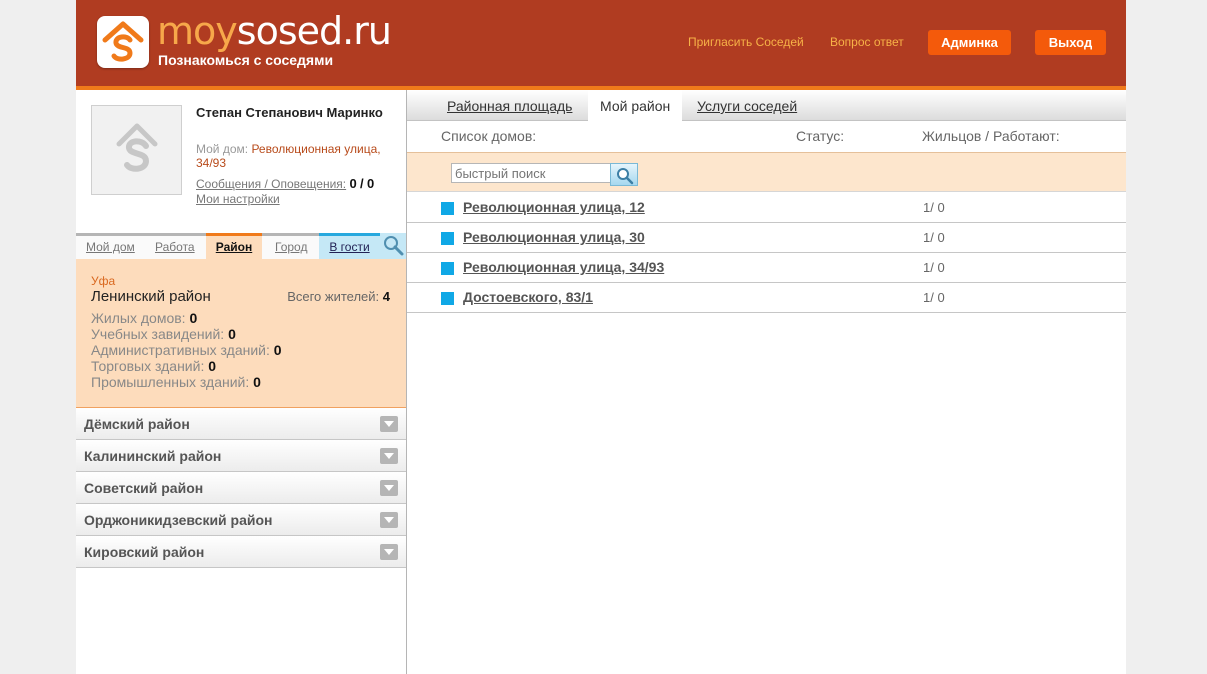 The height and width of the screenshot is (674, 1207). What do you see at coordinates (528, 297) in the screenshot?
I see `house-link: Достоевского, 83/1` at bounding box center [528, 297].